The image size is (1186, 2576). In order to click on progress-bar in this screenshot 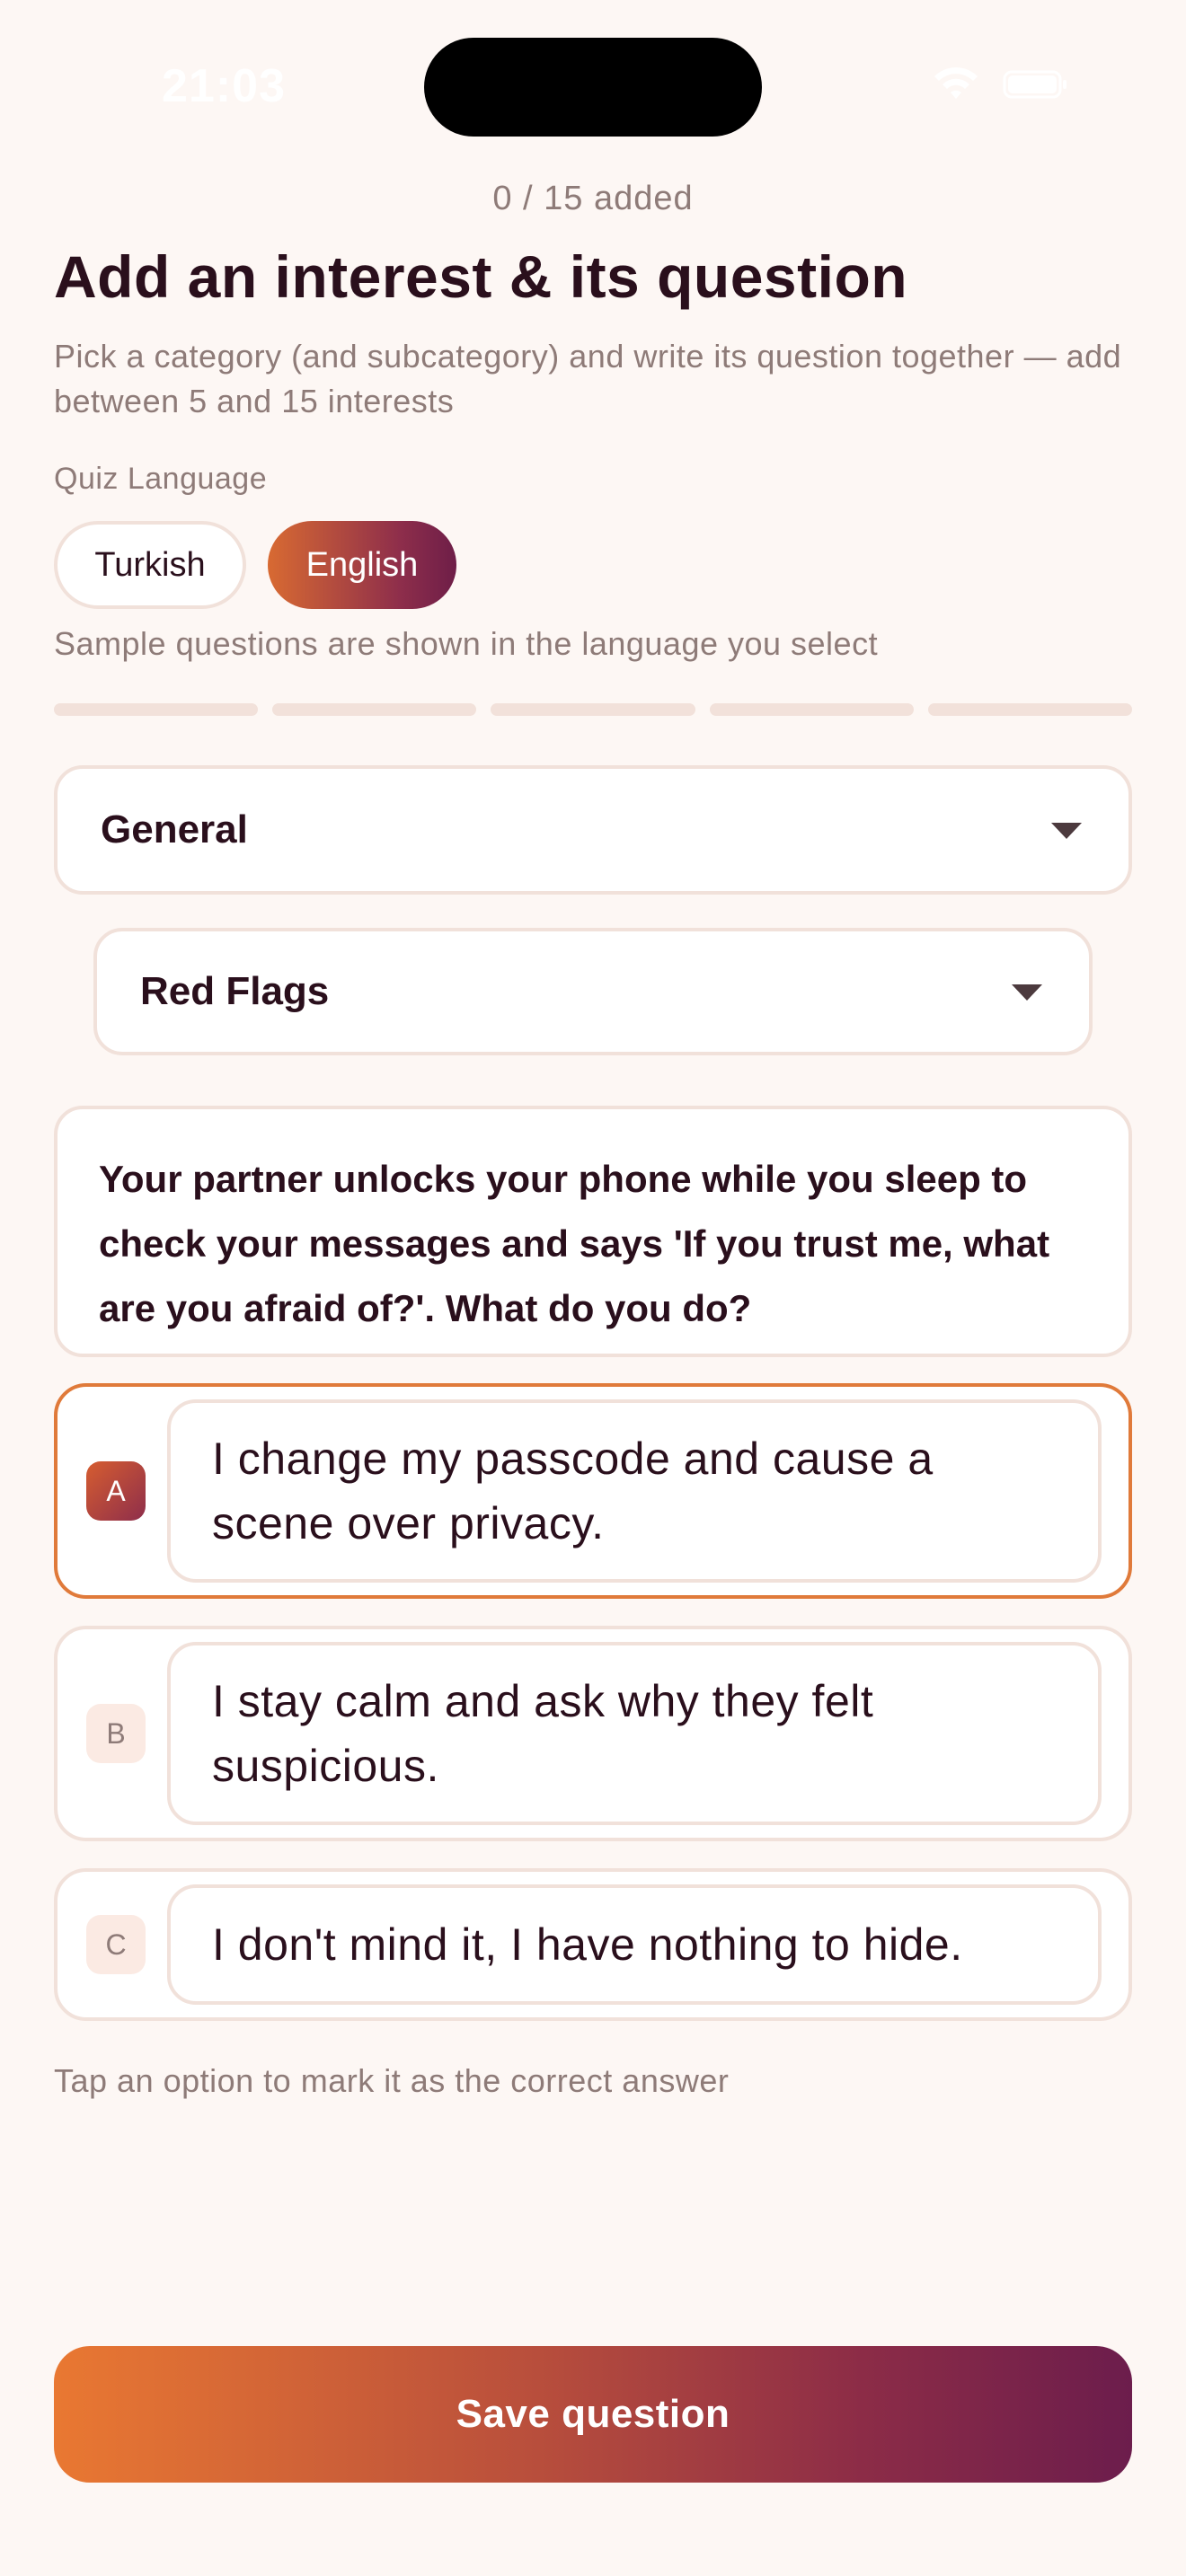, I will do `click(593, 709)`.